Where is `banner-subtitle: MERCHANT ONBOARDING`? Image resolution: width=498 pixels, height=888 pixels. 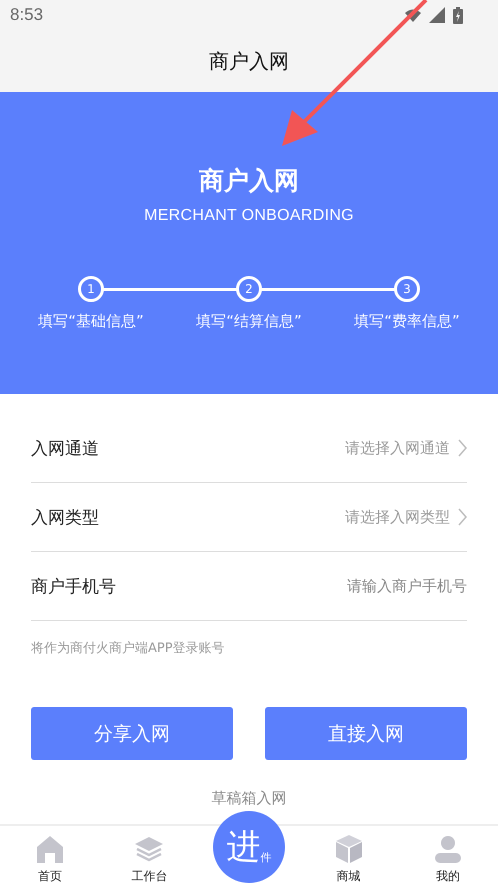
banner-subtitle: MERCHANT ONBOARDING is located at coordinates (249, 216).